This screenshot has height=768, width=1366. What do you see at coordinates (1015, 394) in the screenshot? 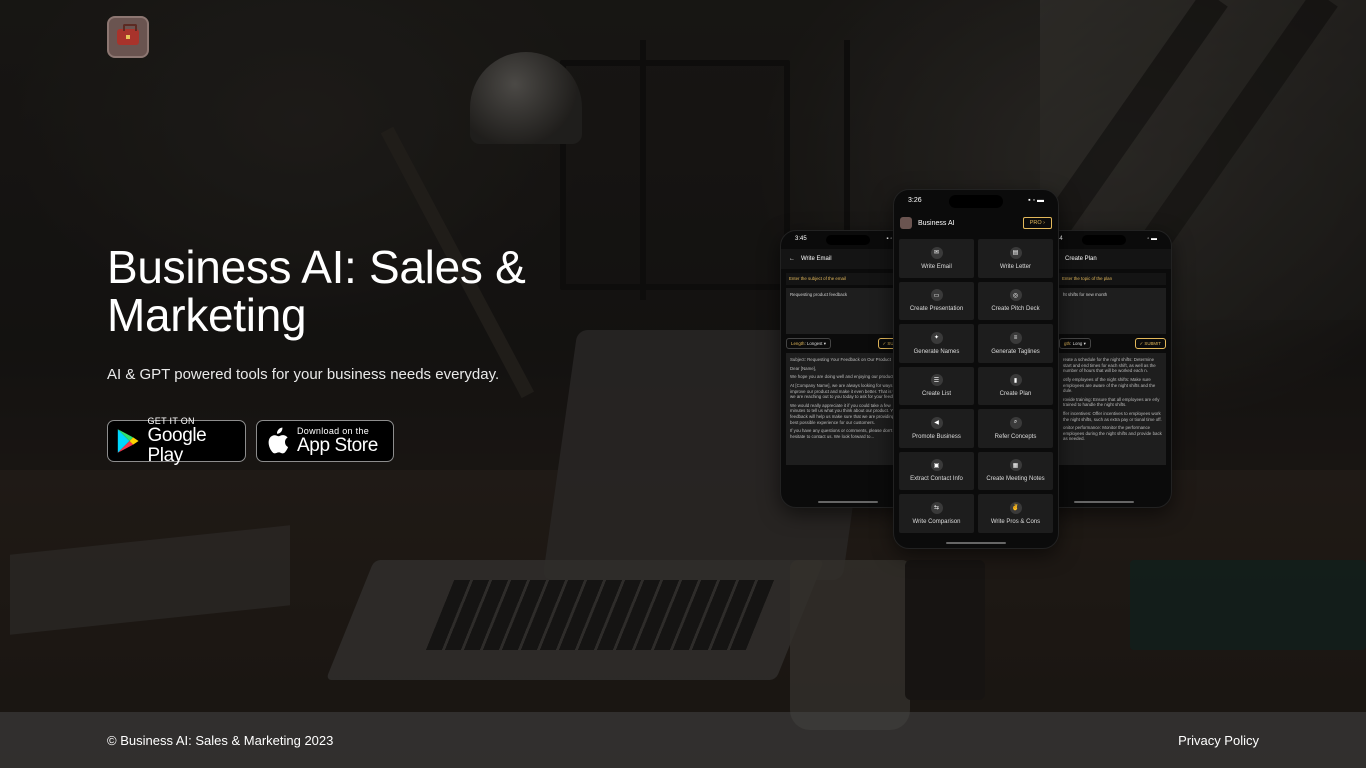
I see `tool-tile-label: Create Plan` at bounding box center [1015, 394].